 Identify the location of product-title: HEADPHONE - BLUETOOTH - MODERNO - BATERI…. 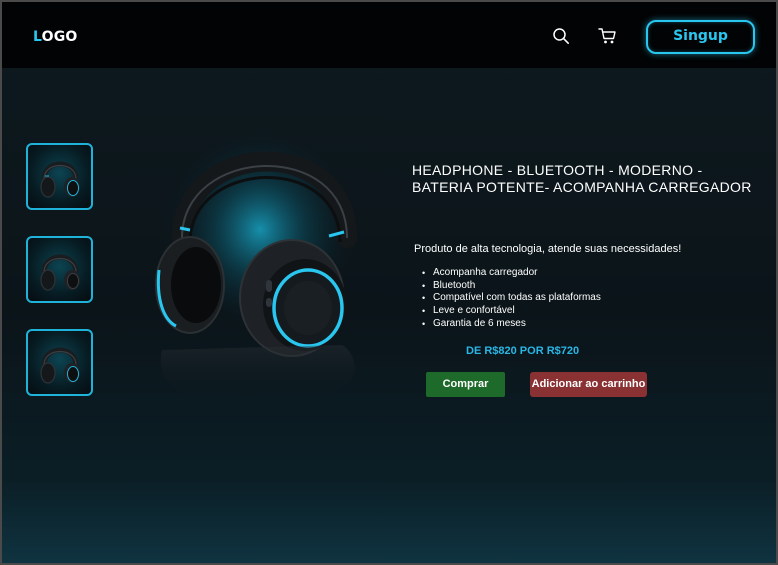
(582, 178).